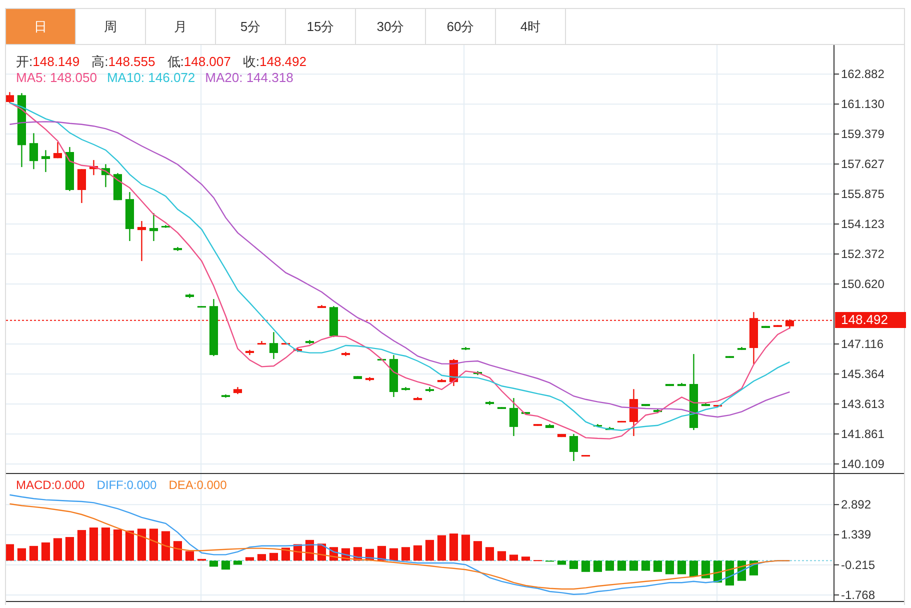 The height and width of the screenshot is (608, 911). Describe the element at coordinates (126, 485) in the screenshot. I see `legend-value: DIFF:0.000` at that location.